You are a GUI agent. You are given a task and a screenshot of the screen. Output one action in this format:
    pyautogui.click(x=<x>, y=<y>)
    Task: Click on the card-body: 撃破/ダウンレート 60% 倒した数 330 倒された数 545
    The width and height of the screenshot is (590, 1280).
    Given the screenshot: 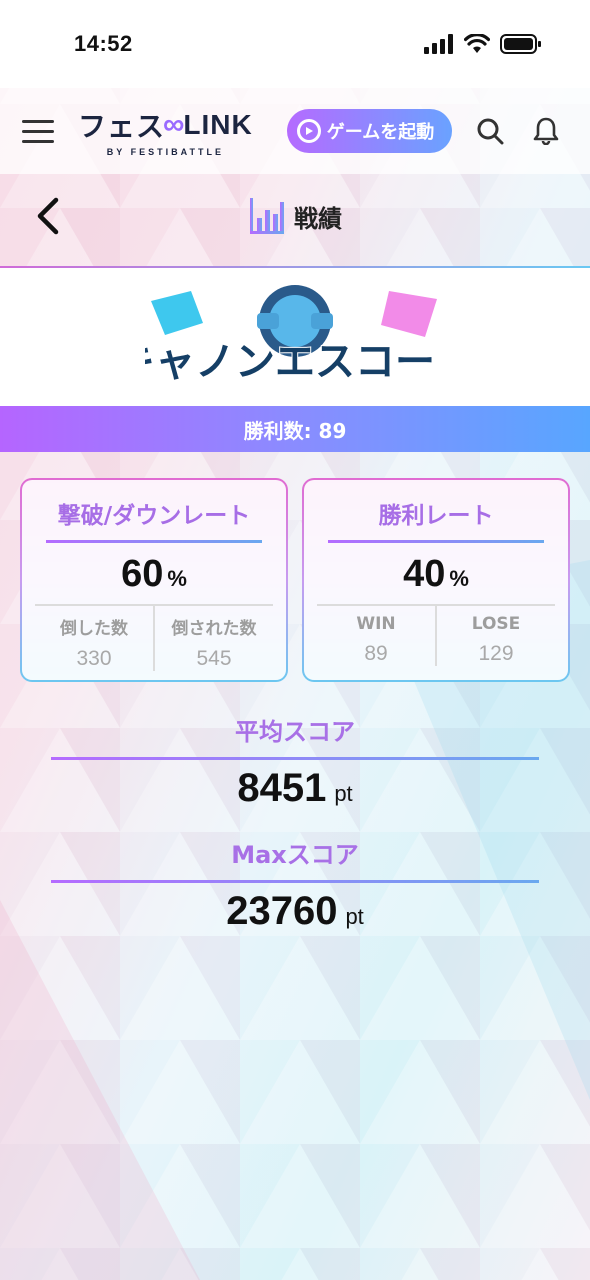 What is the action you would take?
    pyautogui.click(x=154, y=580)
    